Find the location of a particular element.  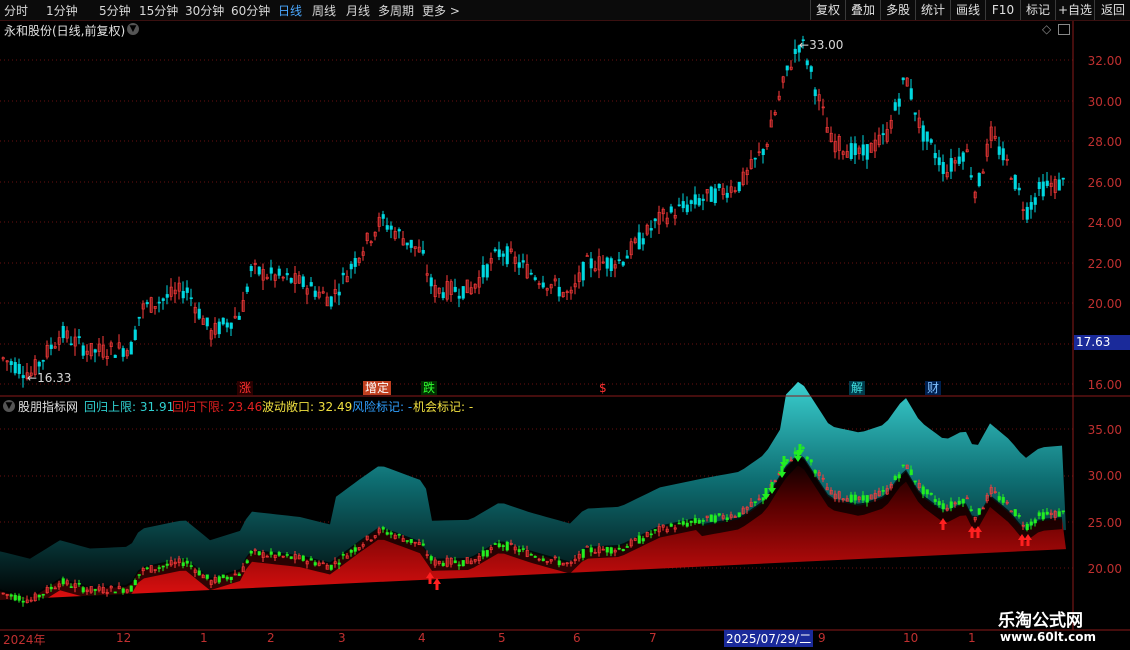

buy-arrow-icon is located at coordinates (437, 584).